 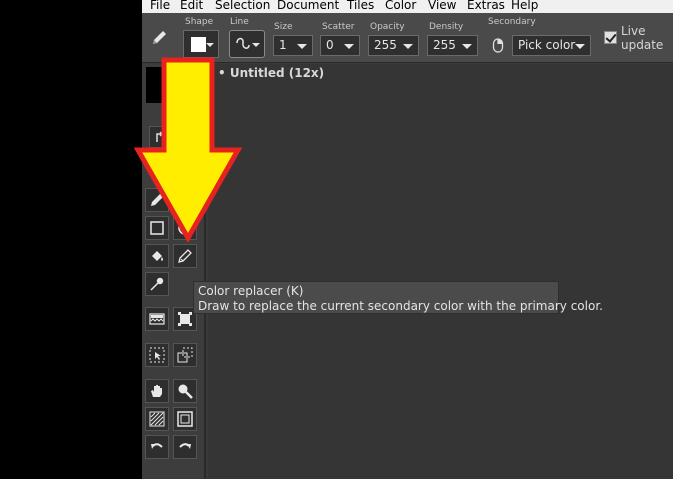 I want to click on hand-icon, so click(x=156, y=391).